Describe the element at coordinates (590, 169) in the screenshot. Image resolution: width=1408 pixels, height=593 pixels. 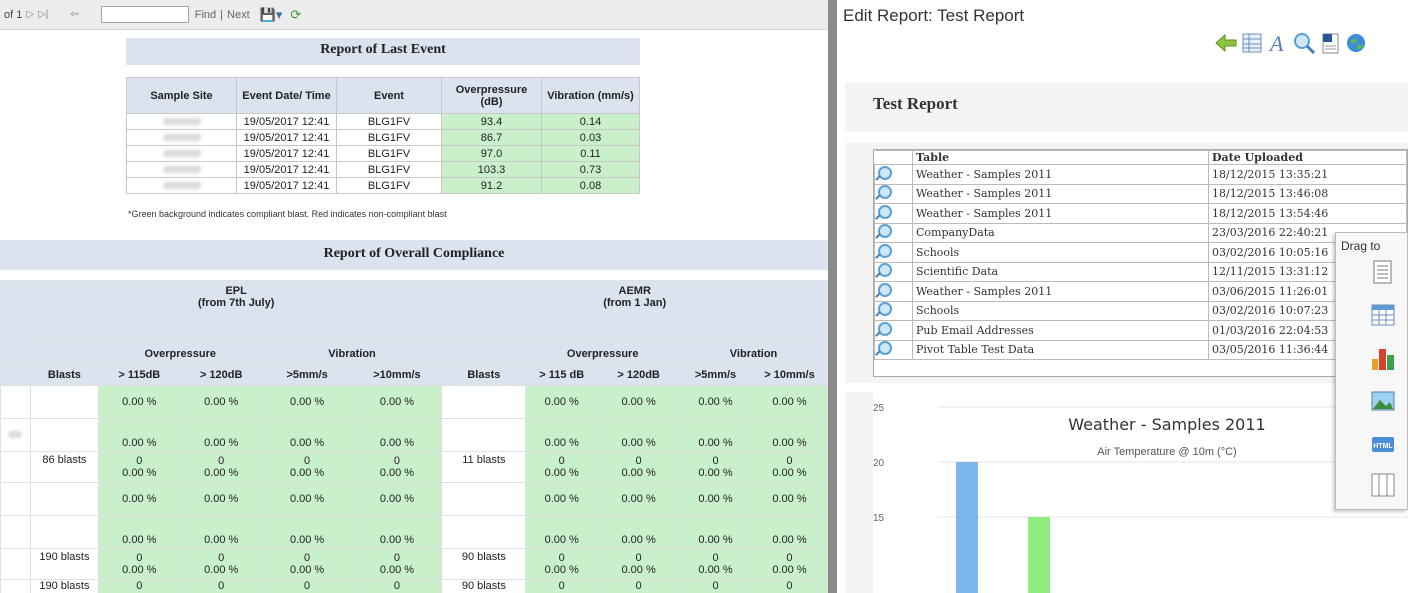
I see `vibration-value: 0.73` at that location.